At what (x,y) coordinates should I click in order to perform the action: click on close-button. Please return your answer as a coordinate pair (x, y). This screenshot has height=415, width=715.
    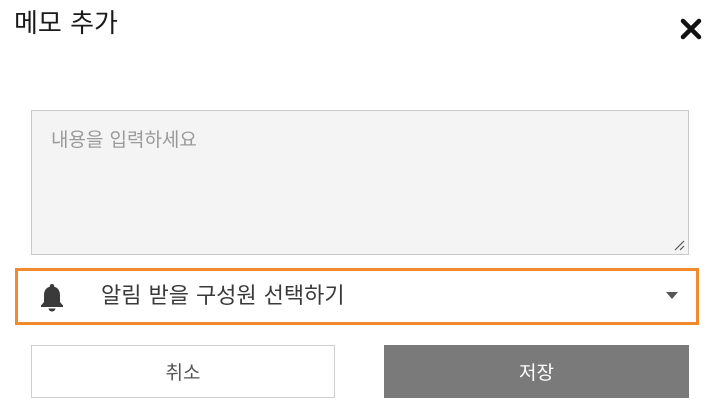
    Looking at the image, I should click on (691, 29).